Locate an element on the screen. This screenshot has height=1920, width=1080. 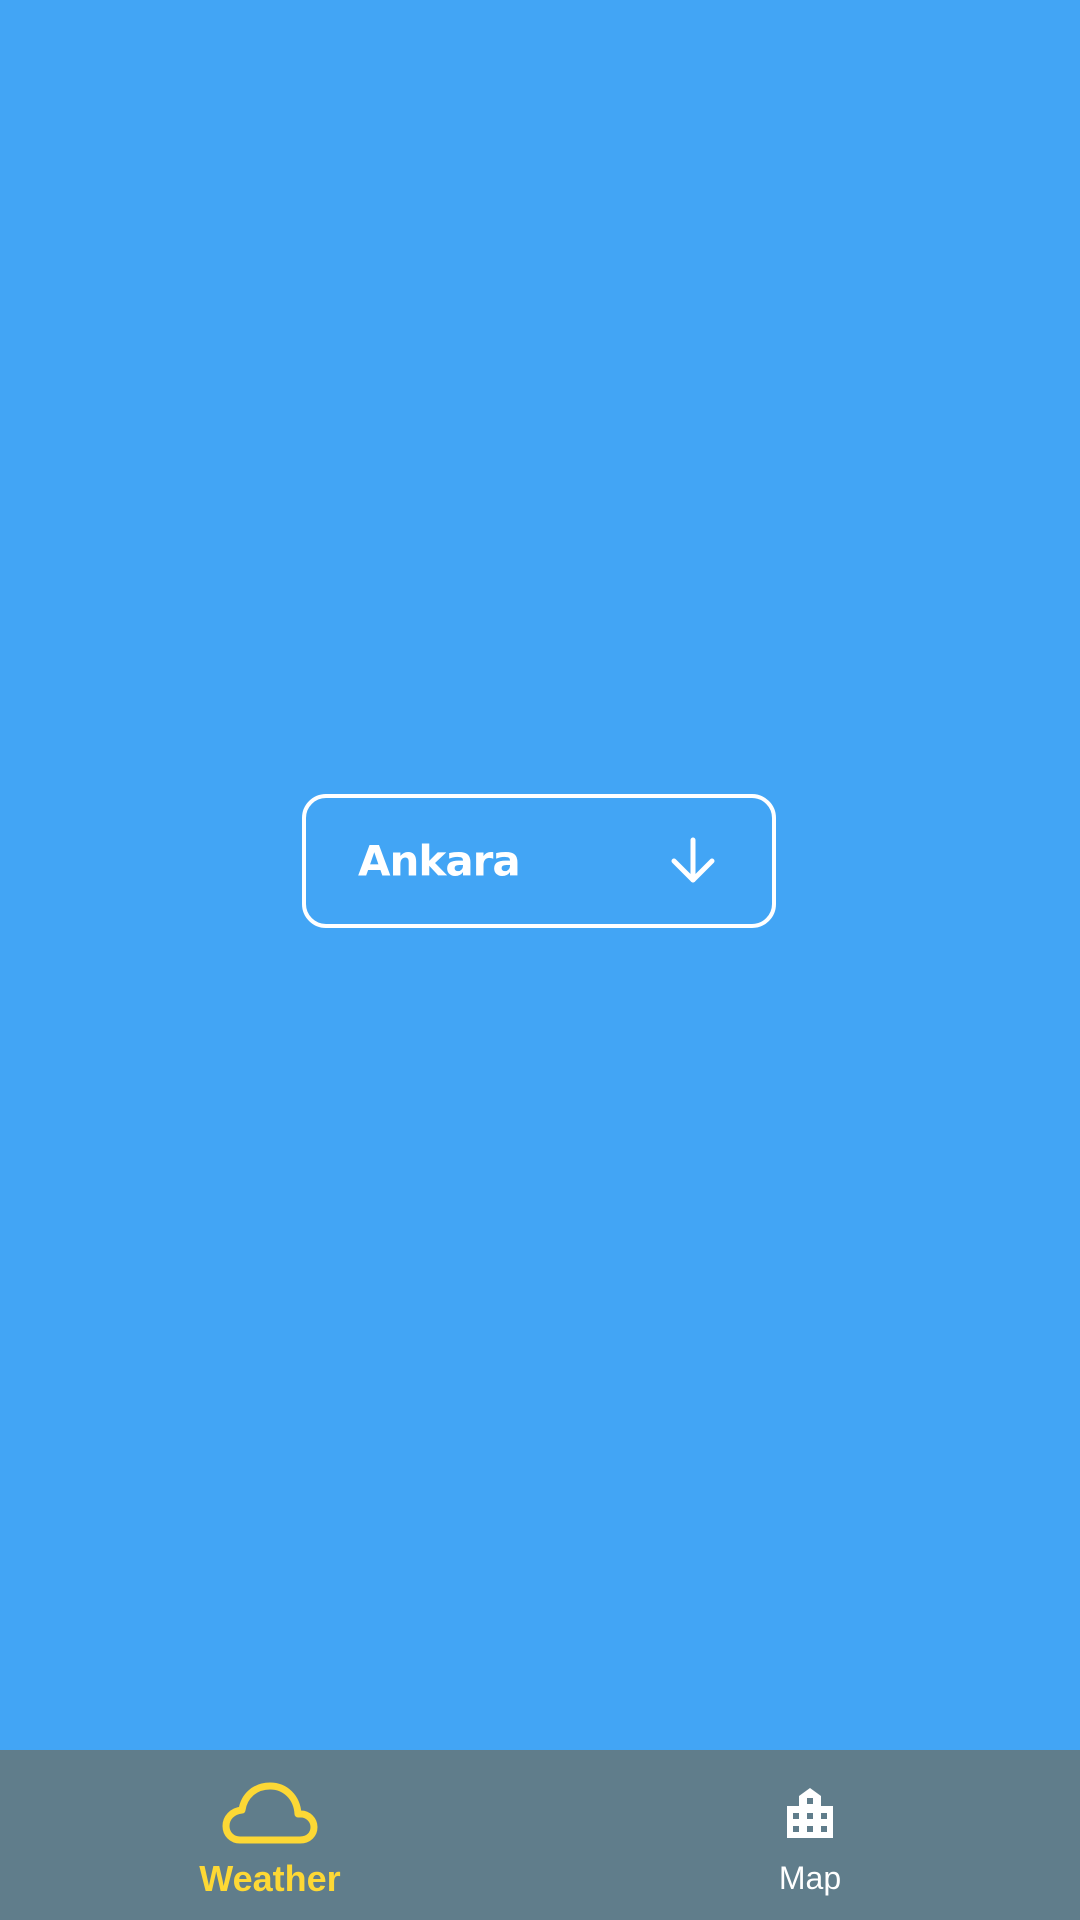
selected-city-label: Ankara is located at coordinates (439, 861).